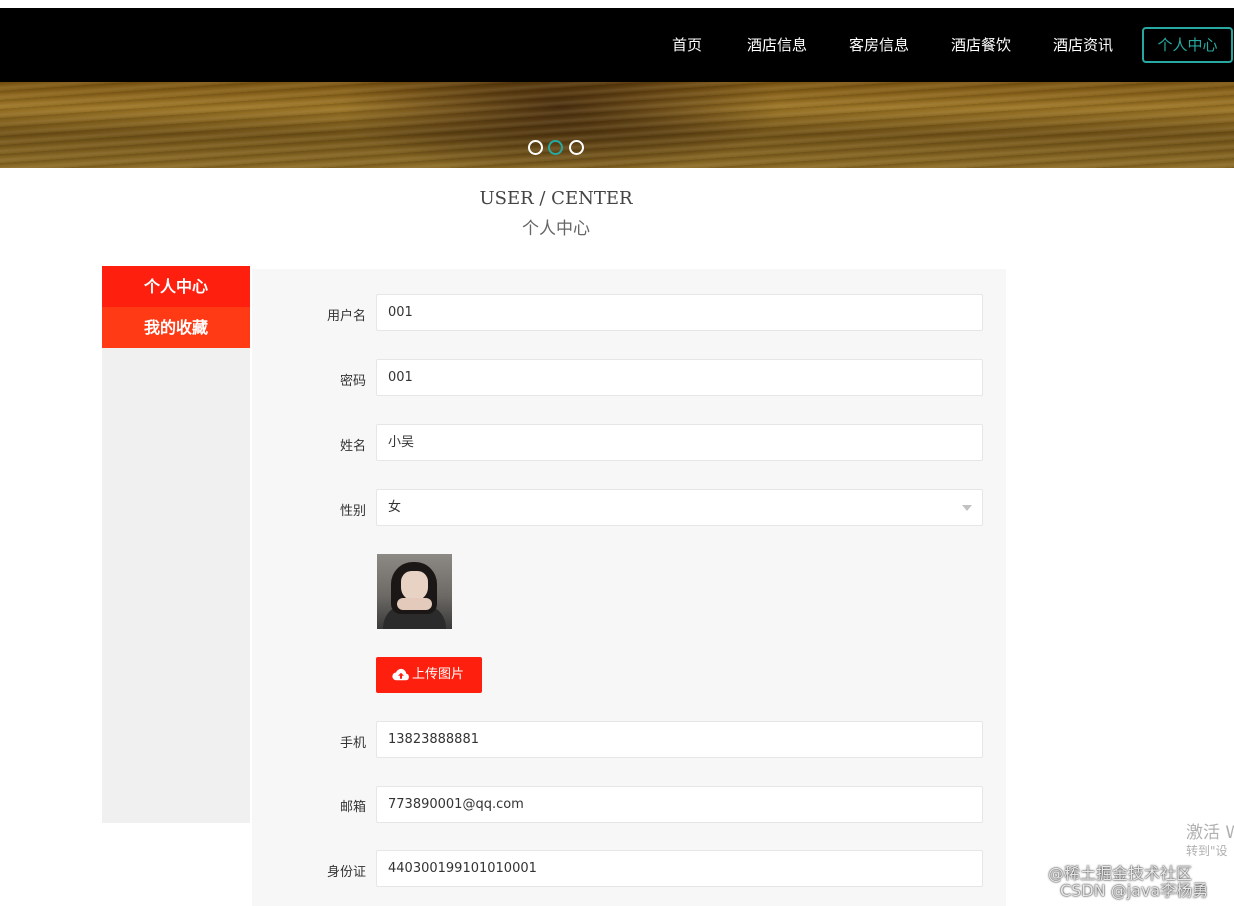 The image size is (1234, 906). I want to click on nav-home: 首页, so click(687, 45).